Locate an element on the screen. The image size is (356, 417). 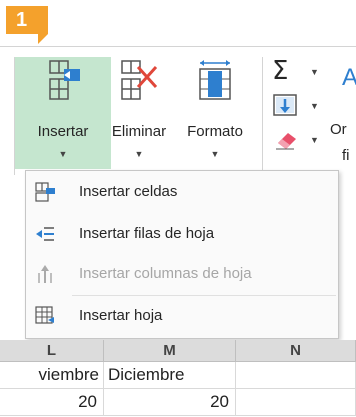
format-button-label: Formato is located at coordinates (215, 131).